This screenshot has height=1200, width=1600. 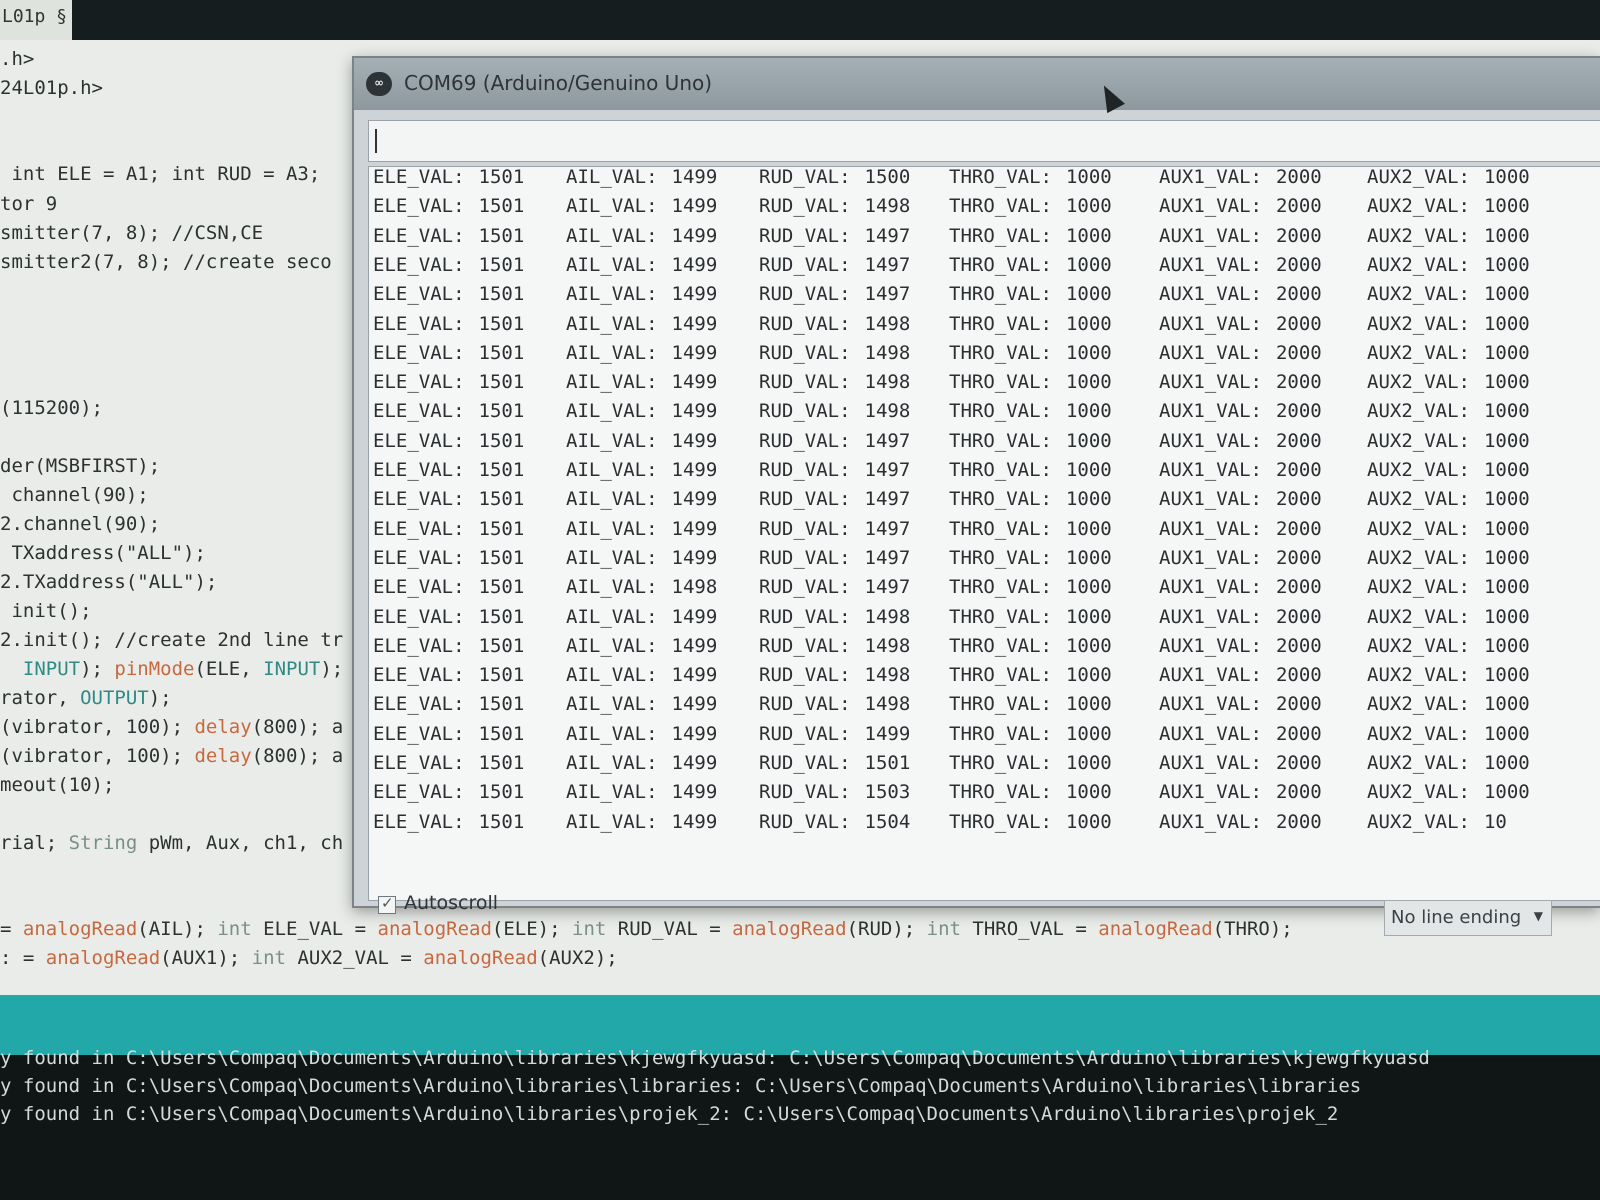 I want to click on code-token: );, so click(x=97, y=669).